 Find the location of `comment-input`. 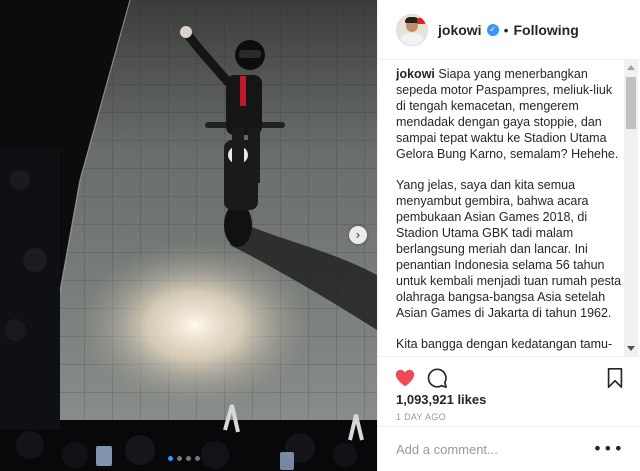

comment-input is located at coordinates (496, 449).